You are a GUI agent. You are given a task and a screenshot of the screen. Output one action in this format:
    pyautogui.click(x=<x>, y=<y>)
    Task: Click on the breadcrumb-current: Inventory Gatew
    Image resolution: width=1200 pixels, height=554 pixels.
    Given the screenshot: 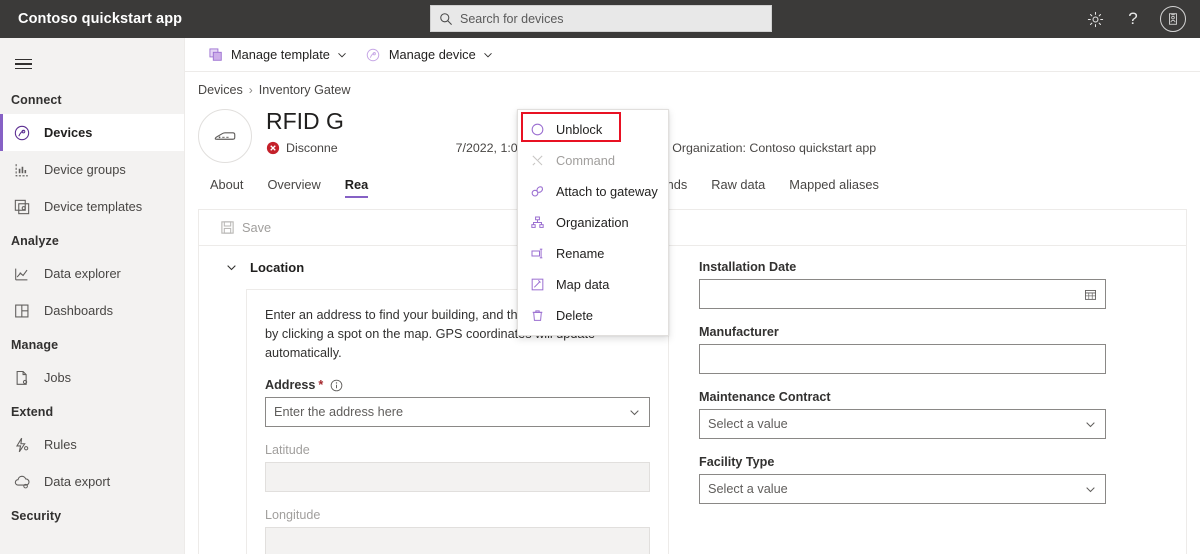 What is the action you would take?
    pyautogui.click(x=304, y=90)
    